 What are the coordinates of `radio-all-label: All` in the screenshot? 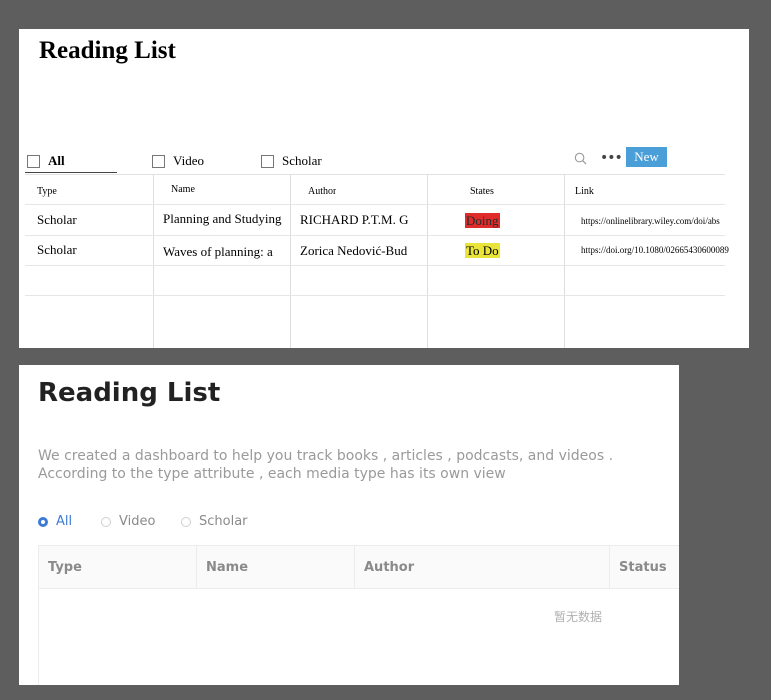 It's located at (64, 521).